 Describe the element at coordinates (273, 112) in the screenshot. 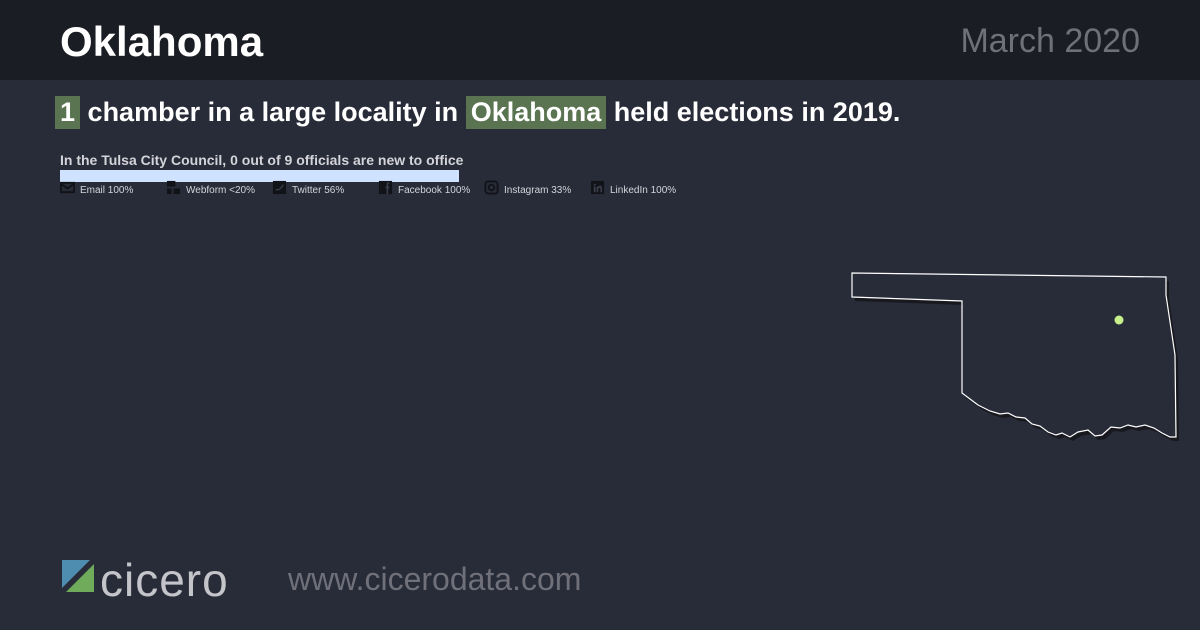

I see `headline-mid-text: chamber in a large locality in` at that location.